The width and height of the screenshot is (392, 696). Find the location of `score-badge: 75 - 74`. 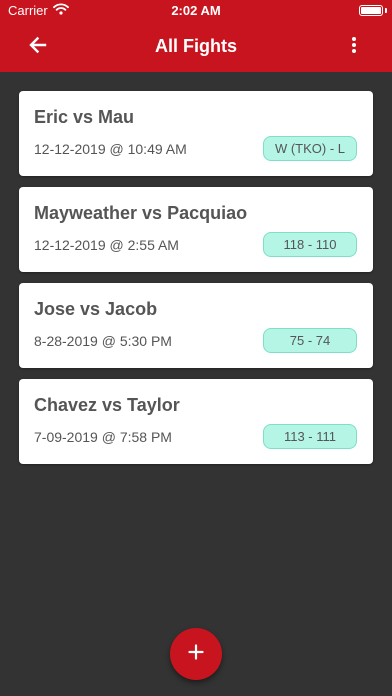

score-badge: 75 - 74 is located at coordinates (310, 340).